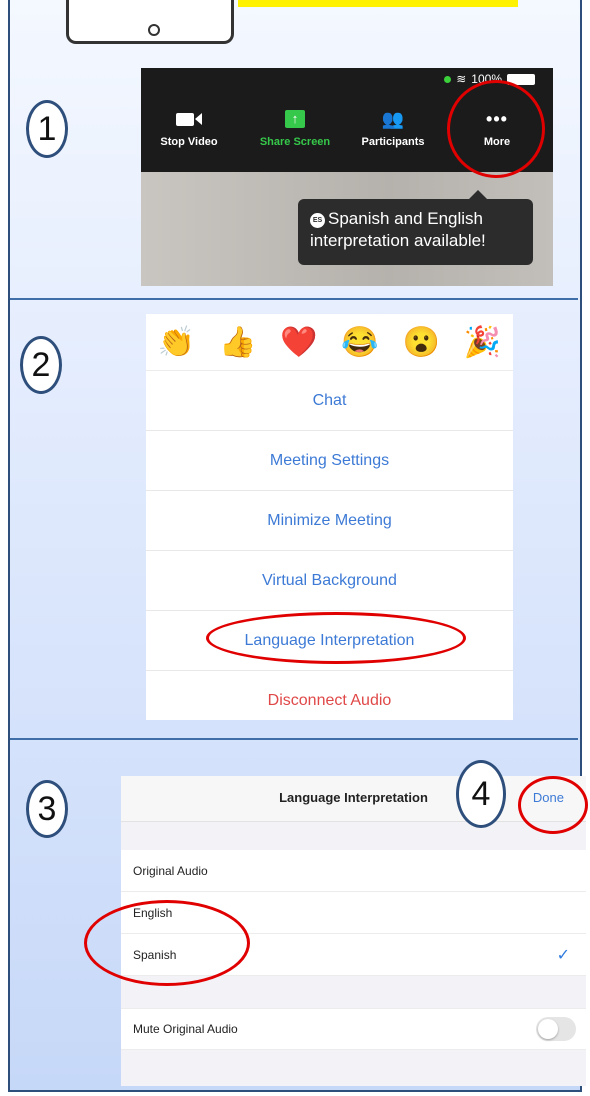 This screenshot has height=1096, width=590. Describe the element at coordinates (329, 342) in the screenshot. I see `reactions-bar: 👏 👍 ❤️ 😂 😮 🎉` at that location.